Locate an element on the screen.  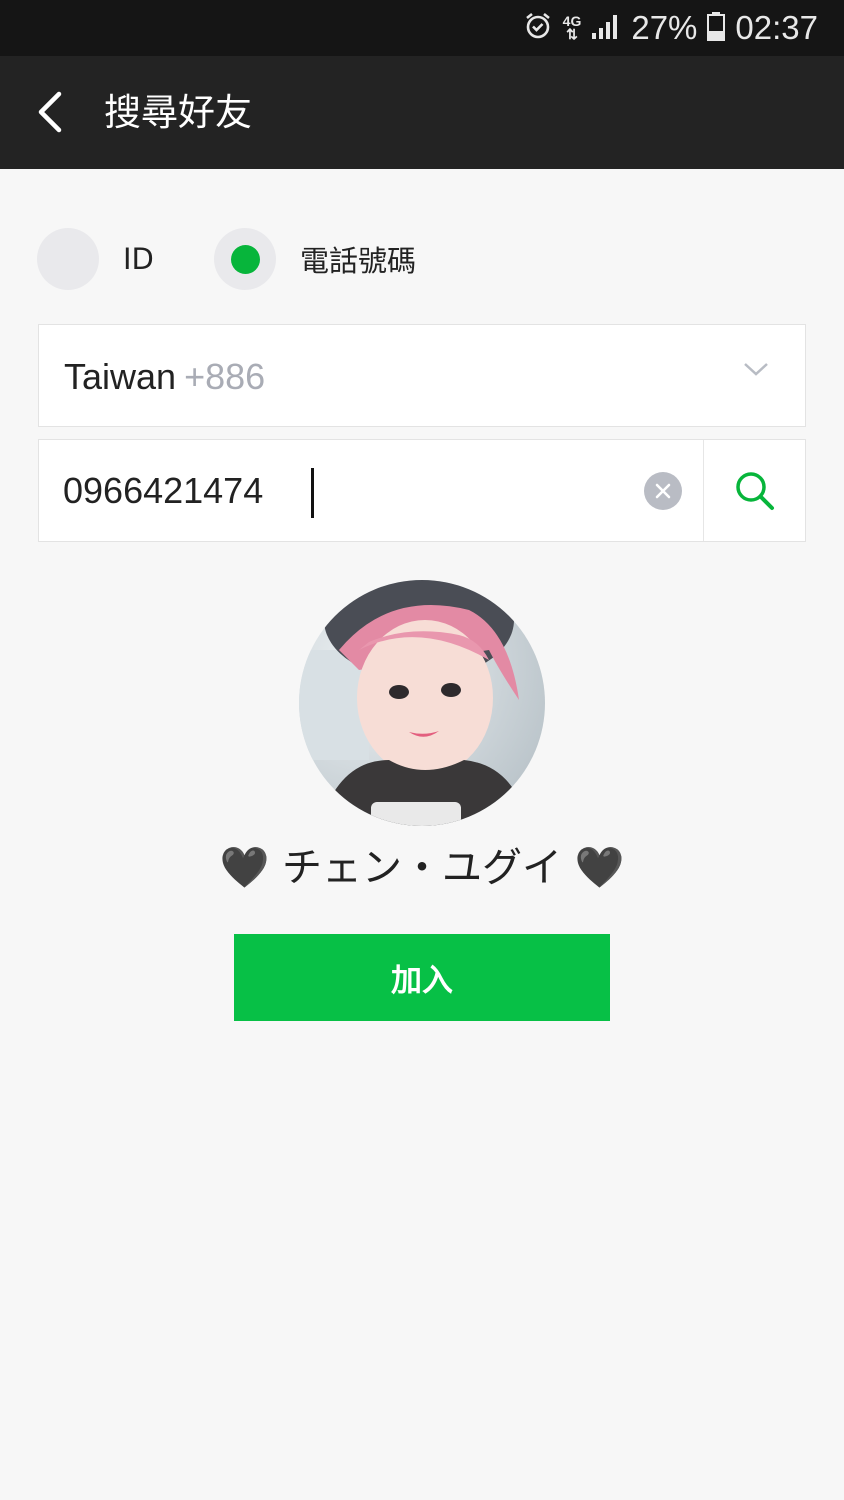
app-bar: 搜尋好友 is located at coordinates (422, 112).